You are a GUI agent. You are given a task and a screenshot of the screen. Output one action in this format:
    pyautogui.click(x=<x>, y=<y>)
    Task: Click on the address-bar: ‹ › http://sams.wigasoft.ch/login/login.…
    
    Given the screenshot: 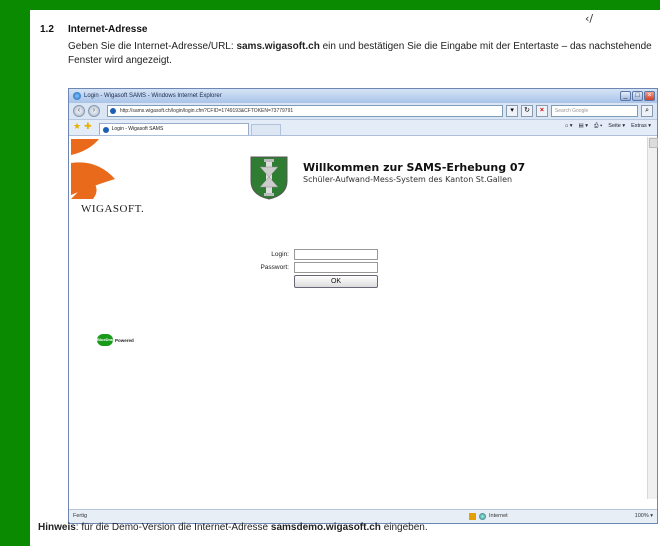 What is the action you would take?
    pyautogui.click(x=363, y=111)
    